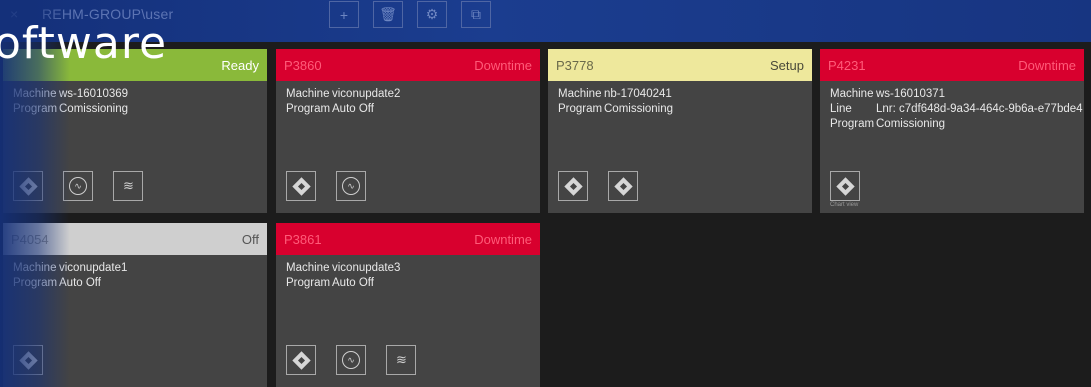 The height and width of the screenshot is (387, 1091). I want to click on settings-button: ⚙, so click(432, 14).